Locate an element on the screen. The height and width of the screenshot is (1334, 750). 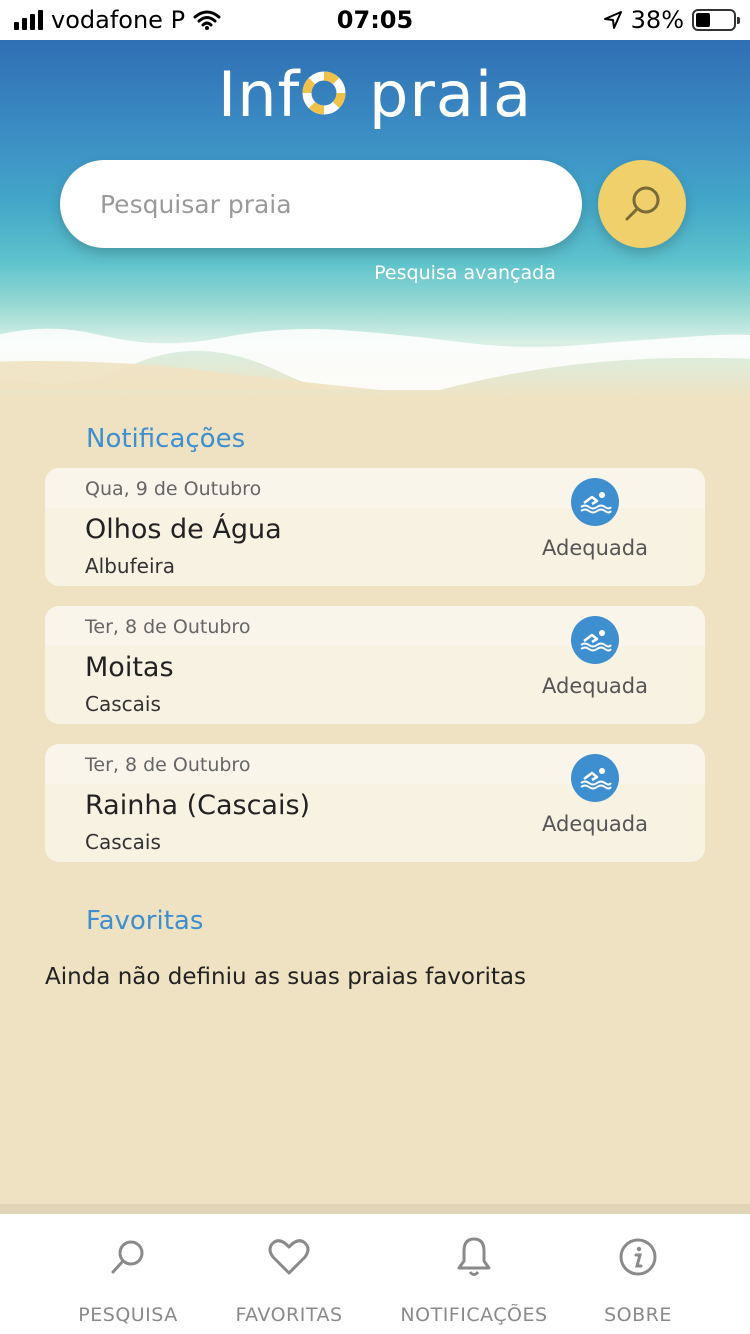
info-icon is located at coordinates (638, 1257).